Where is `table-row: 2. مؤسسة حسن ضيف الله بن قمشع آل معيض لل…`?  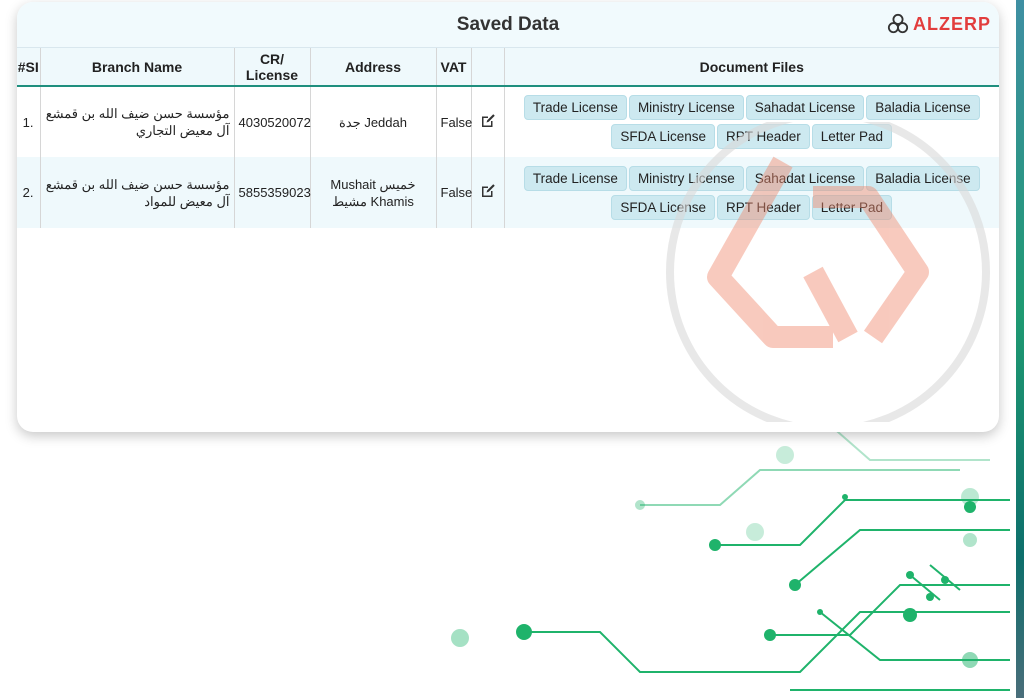
table-row: 2. مؤسسة حسن ضيف الله بن قمشع آل معيض لل… is located at coordinates (508, 192).